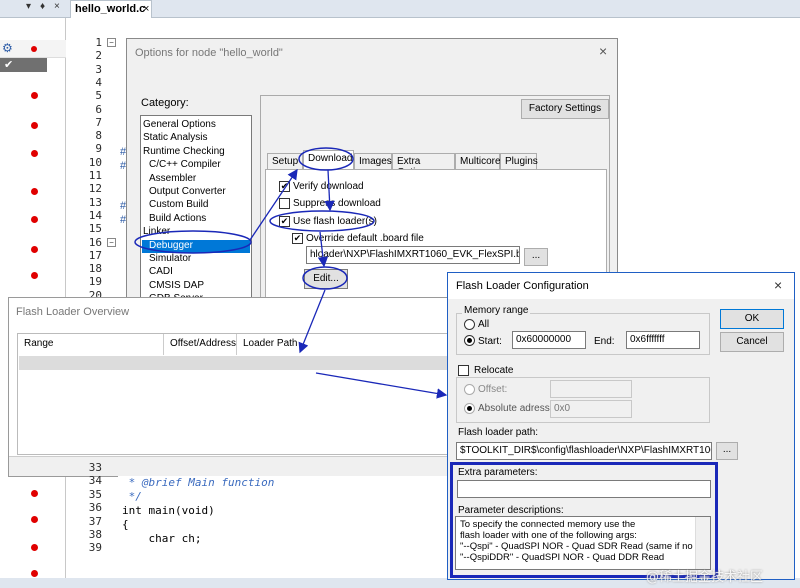  I want to click on flash-loader-highlight-ellipse, so click(322, 221).